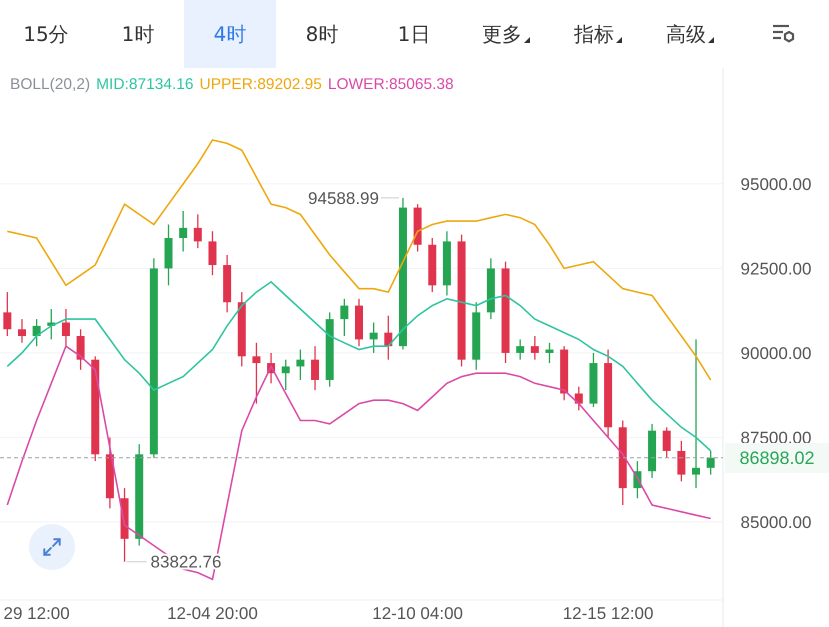 The width and height of the screenshot is (829, 627). I want to click on x-axis-label: 12-04 20:00, so click(212, 613).